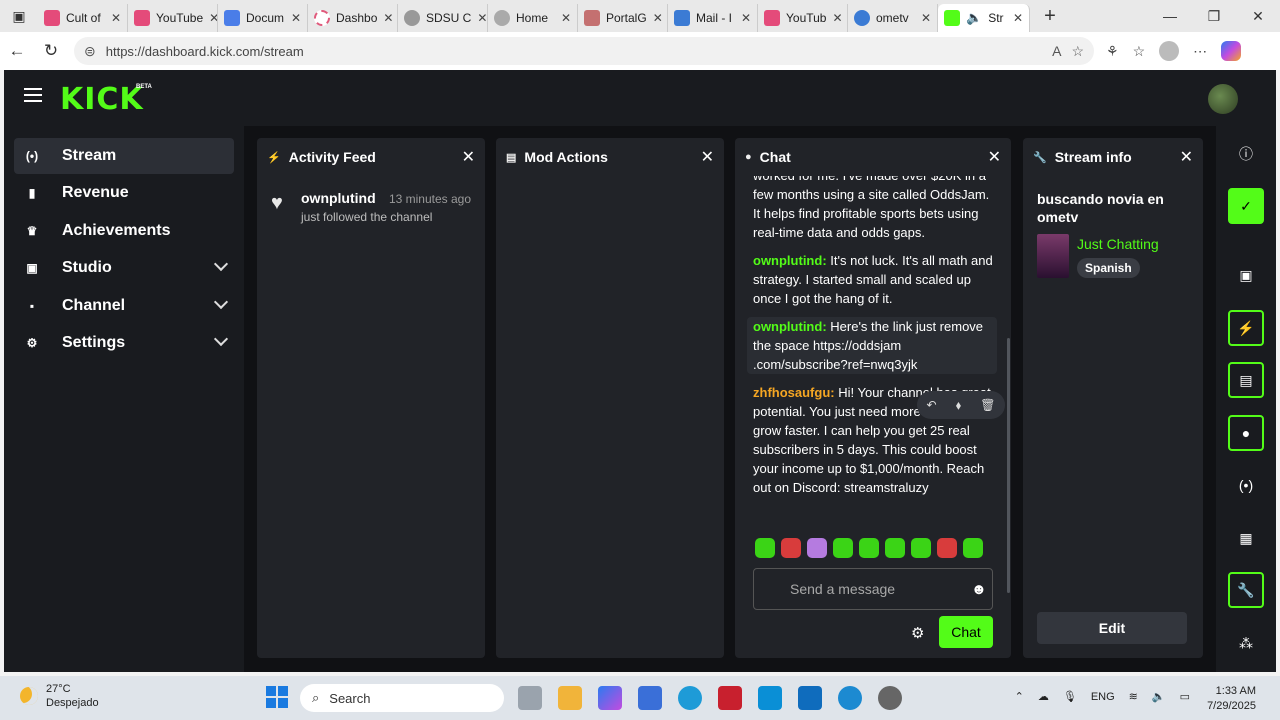 This screenshot has height=720, width=1280. Describe the element at coordinates (1050, 16) in the screenshot. I see `new-tab-button: +` at that location.